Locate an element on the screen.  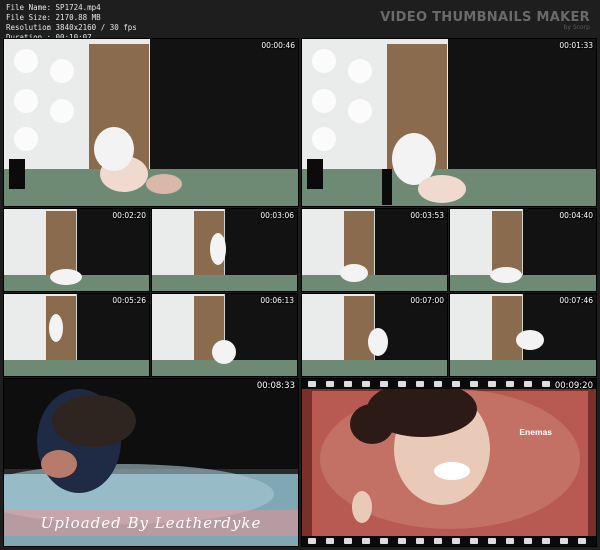
thumbnail-10: 00:07:46 is located at coordinates (523, 335).